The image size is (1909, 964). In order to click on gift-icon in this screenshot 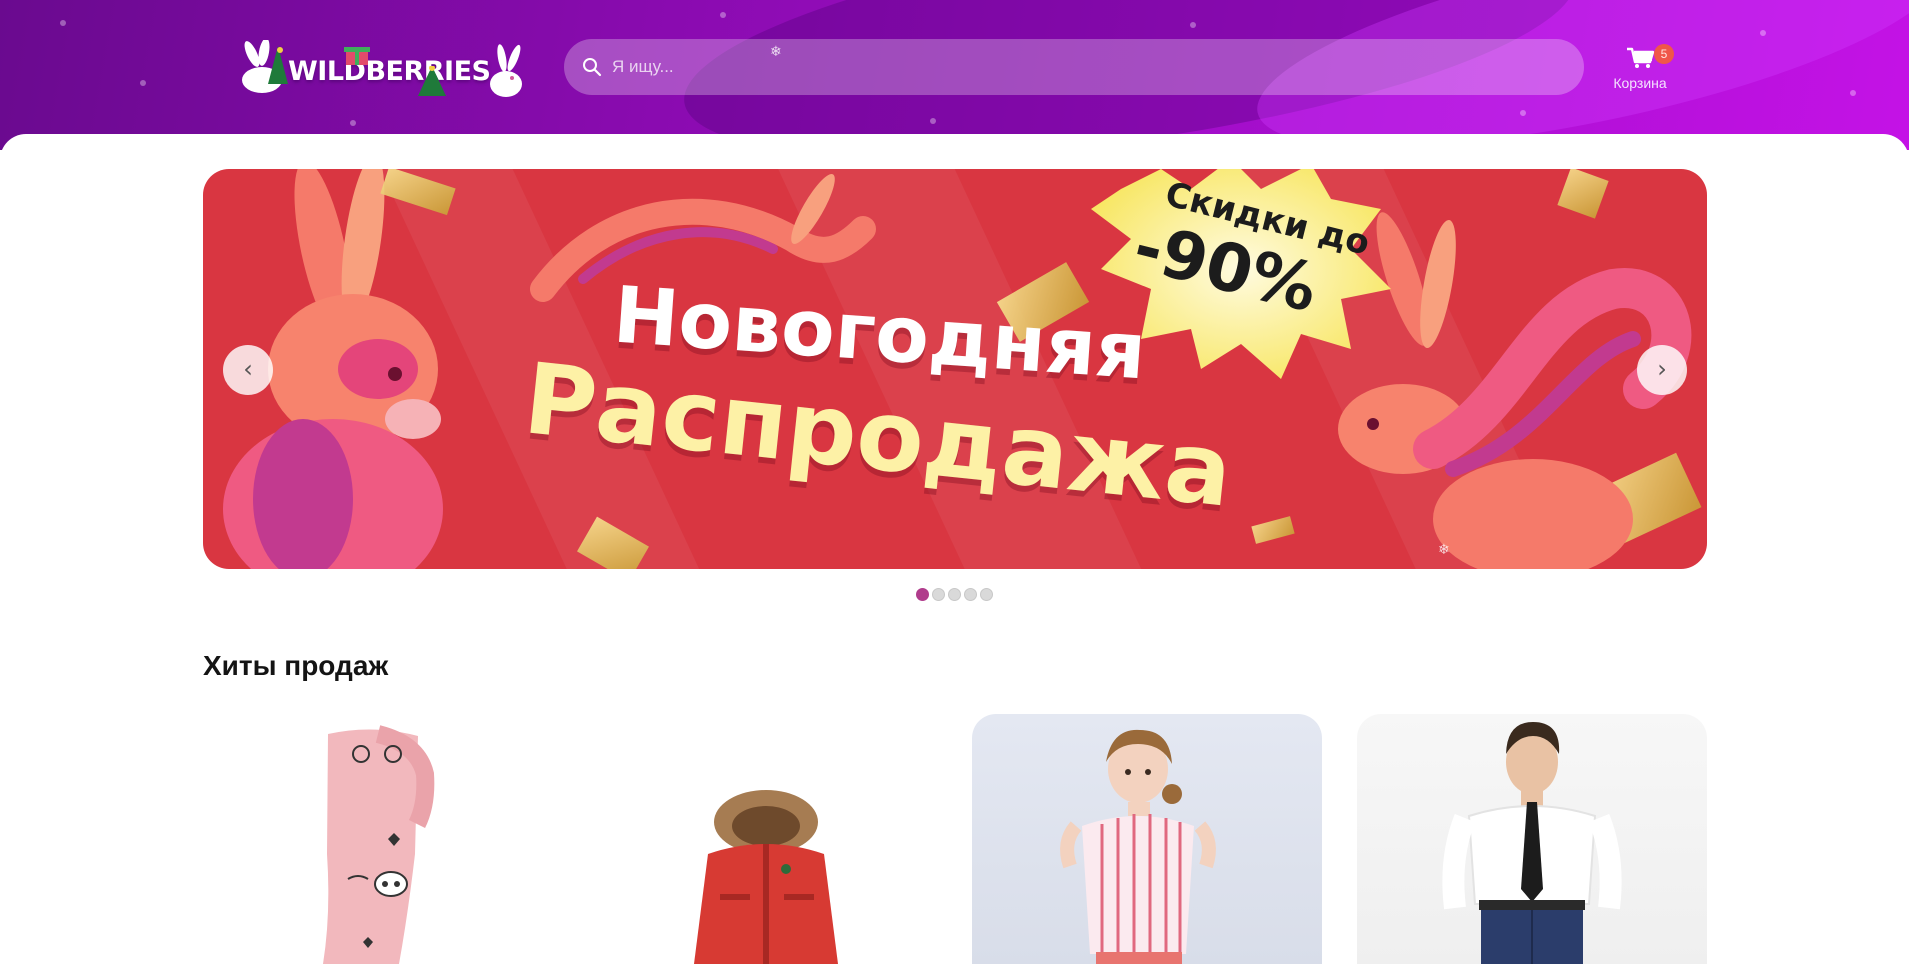, I will do `click(357, 56)`.